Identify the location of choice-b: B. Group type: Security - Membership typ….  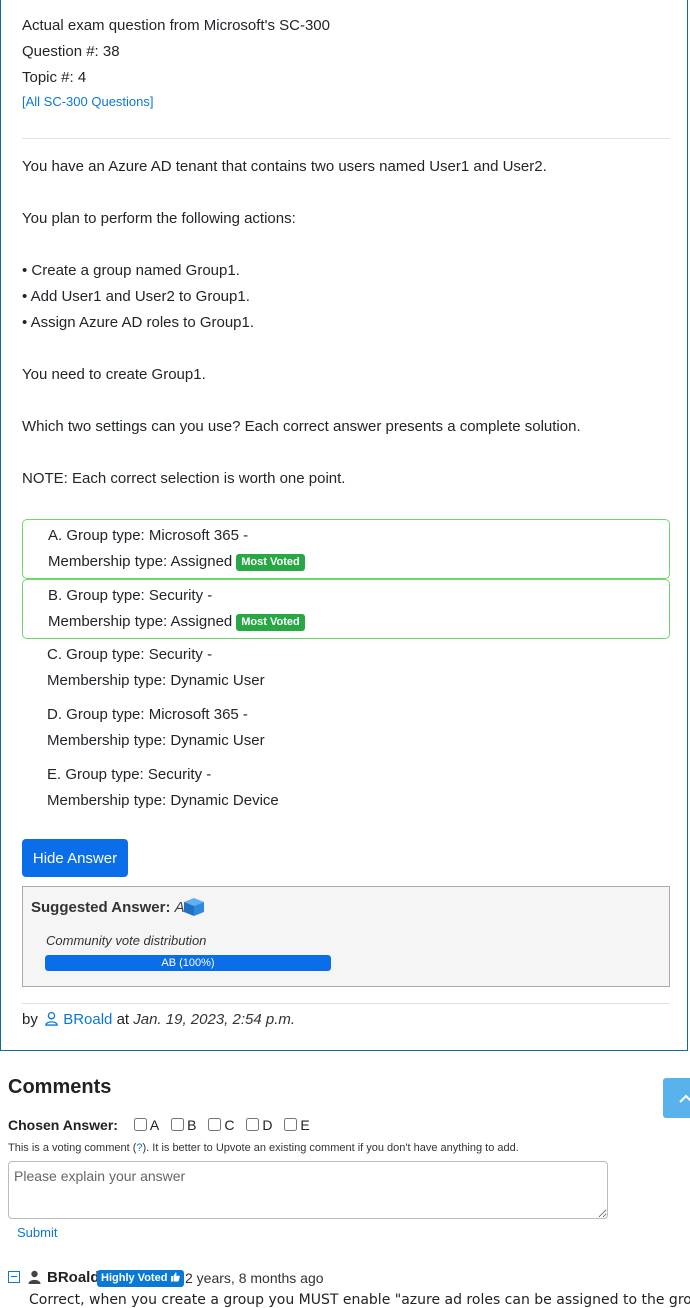
(346, 609).